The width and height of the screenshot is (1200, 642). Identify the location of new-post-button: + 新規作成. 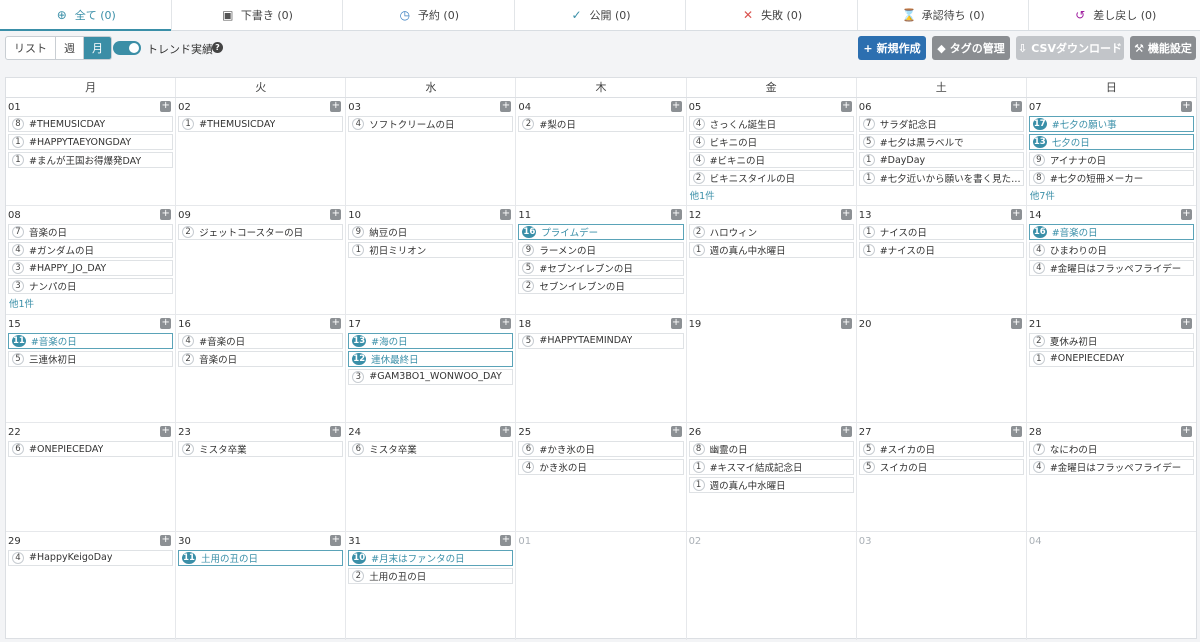
(892, 48).